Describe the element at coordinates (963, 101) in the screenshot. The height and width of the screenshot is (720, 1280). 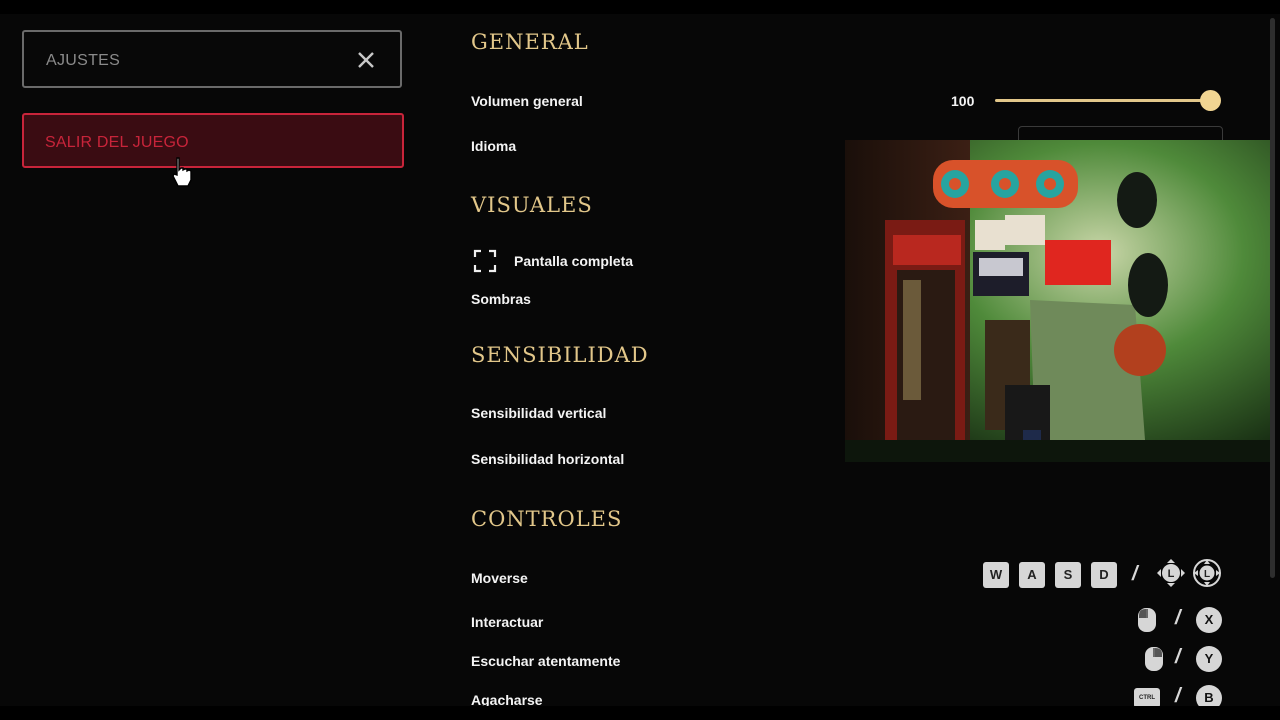
I see `volume-value: 100` at that location.